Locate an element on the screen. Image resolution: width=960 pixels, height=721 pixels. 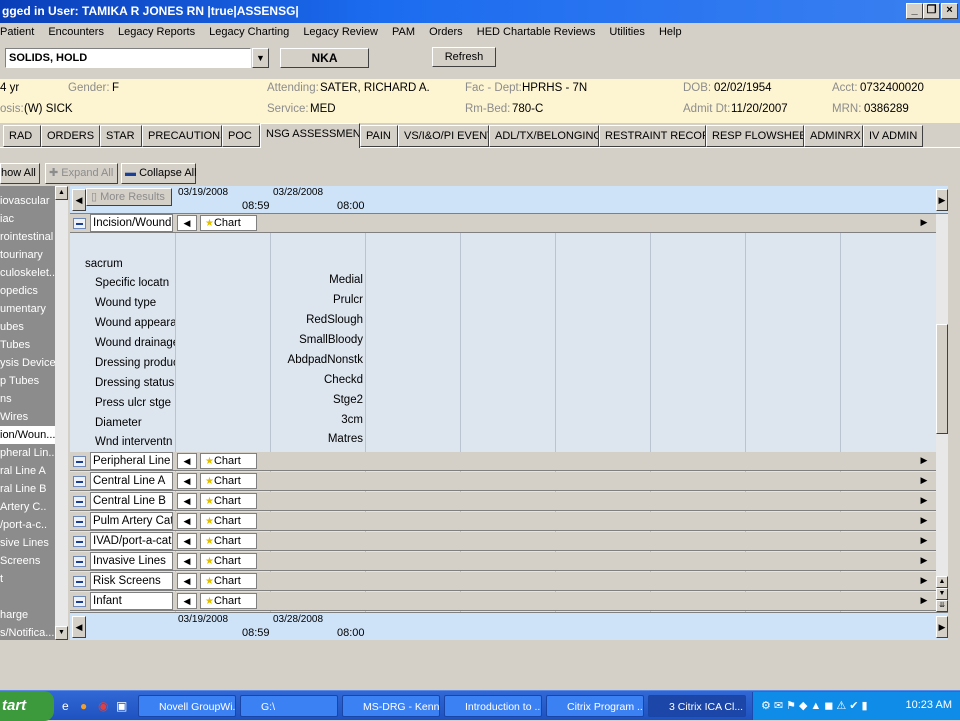
tab-restraint-record: RESTRAINT RECORD is located at coordinates (652, 136).